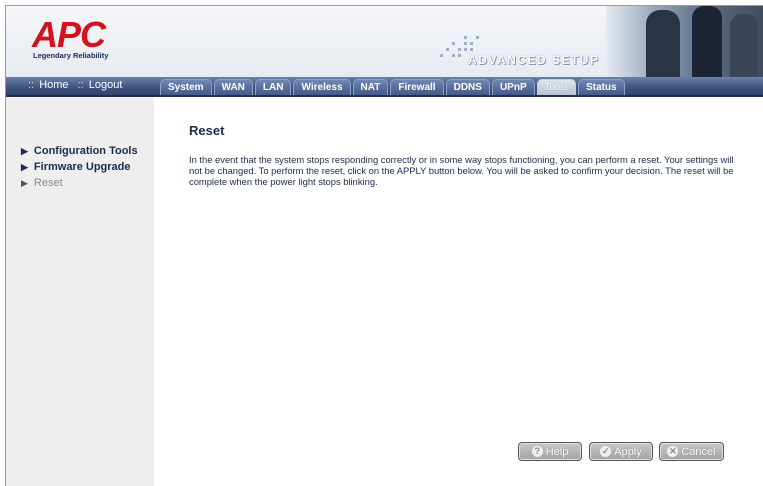 The height and width of the screenshot is (486, 763). What do you see at coordinates (673, 451) in the screenshot?
I see `close-icon: ✕` at bounding box center [673, 451].